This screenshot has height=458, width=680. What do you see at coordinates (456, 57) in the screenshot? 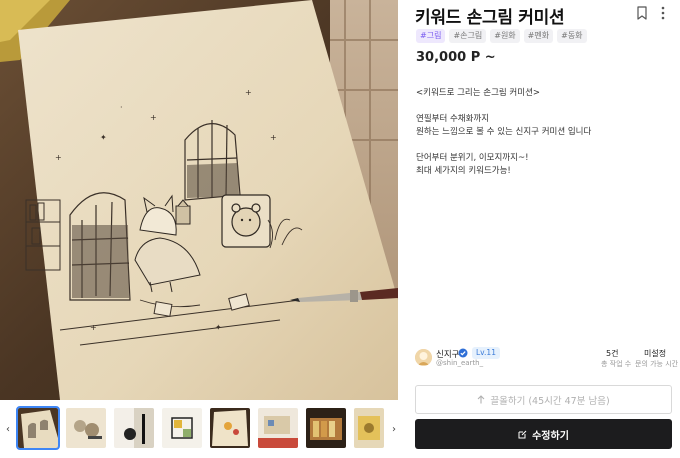
I see `price: 30,000 P ~` at bounding box center [456, 57].